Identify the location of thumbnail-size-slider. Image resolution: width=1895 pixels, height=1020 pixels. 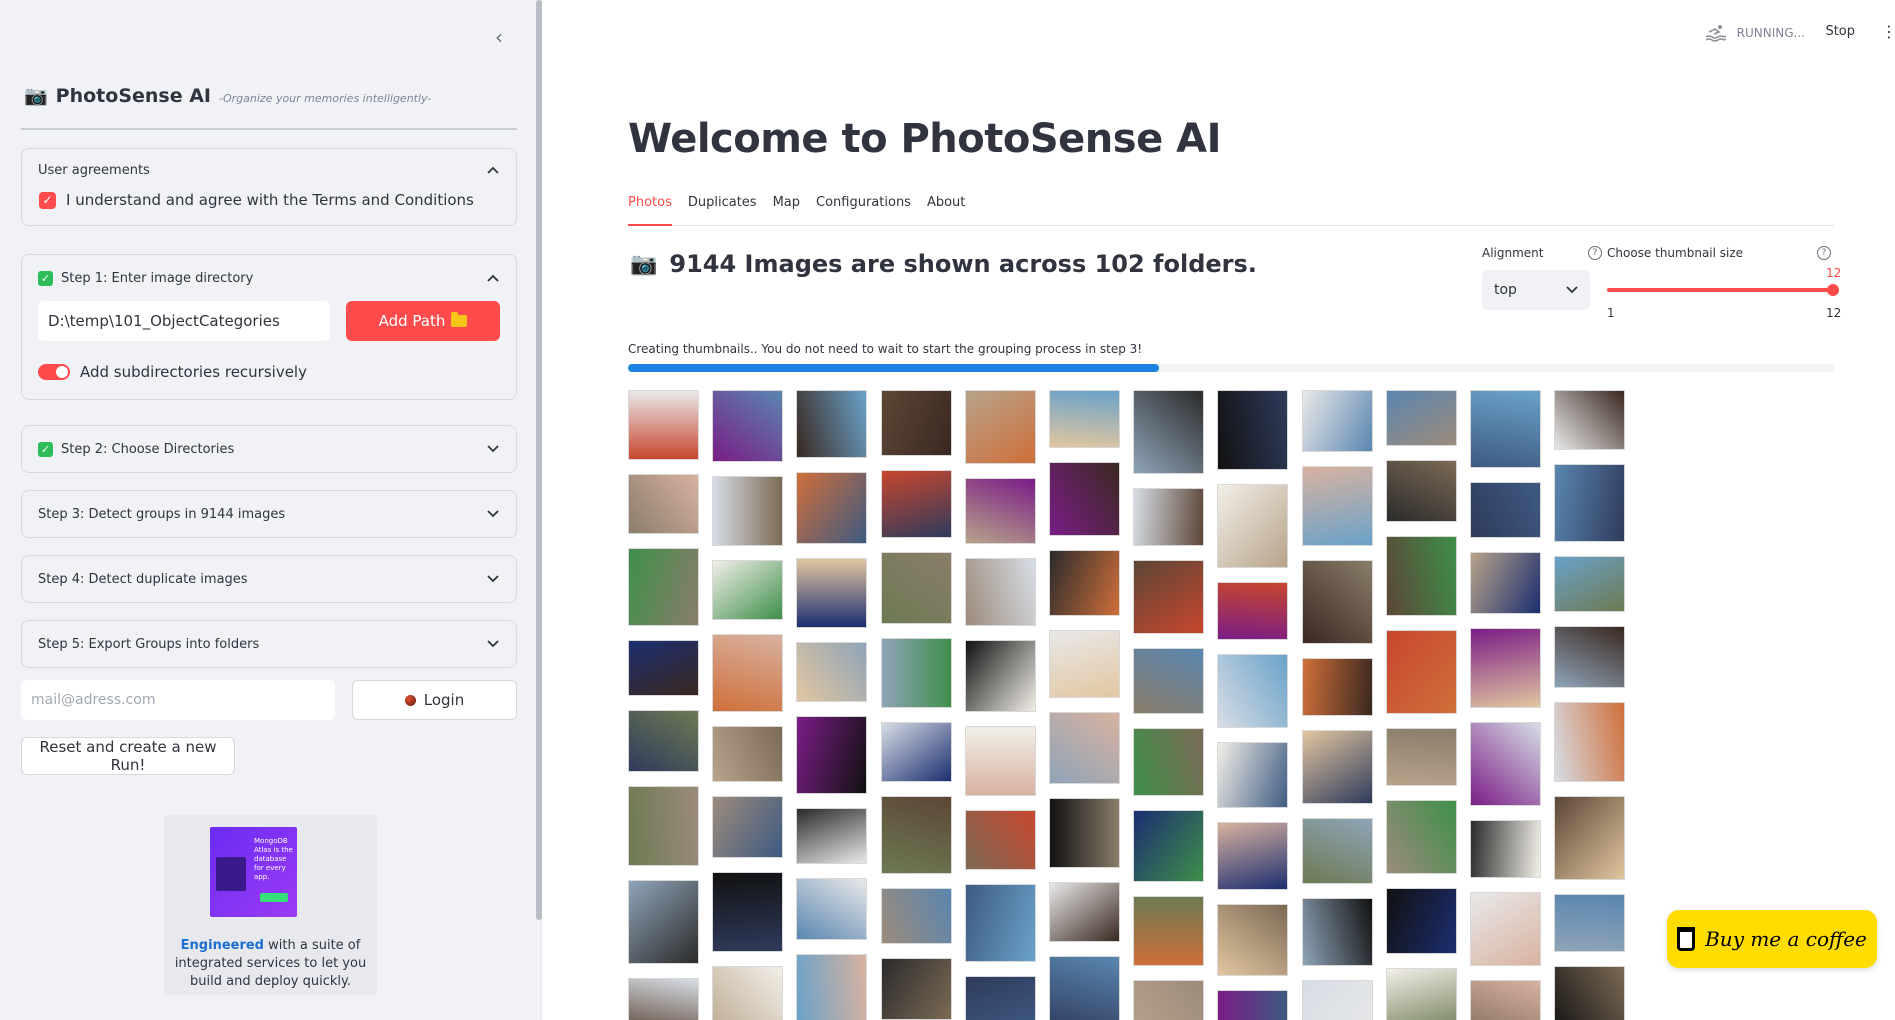
(1723, 290).